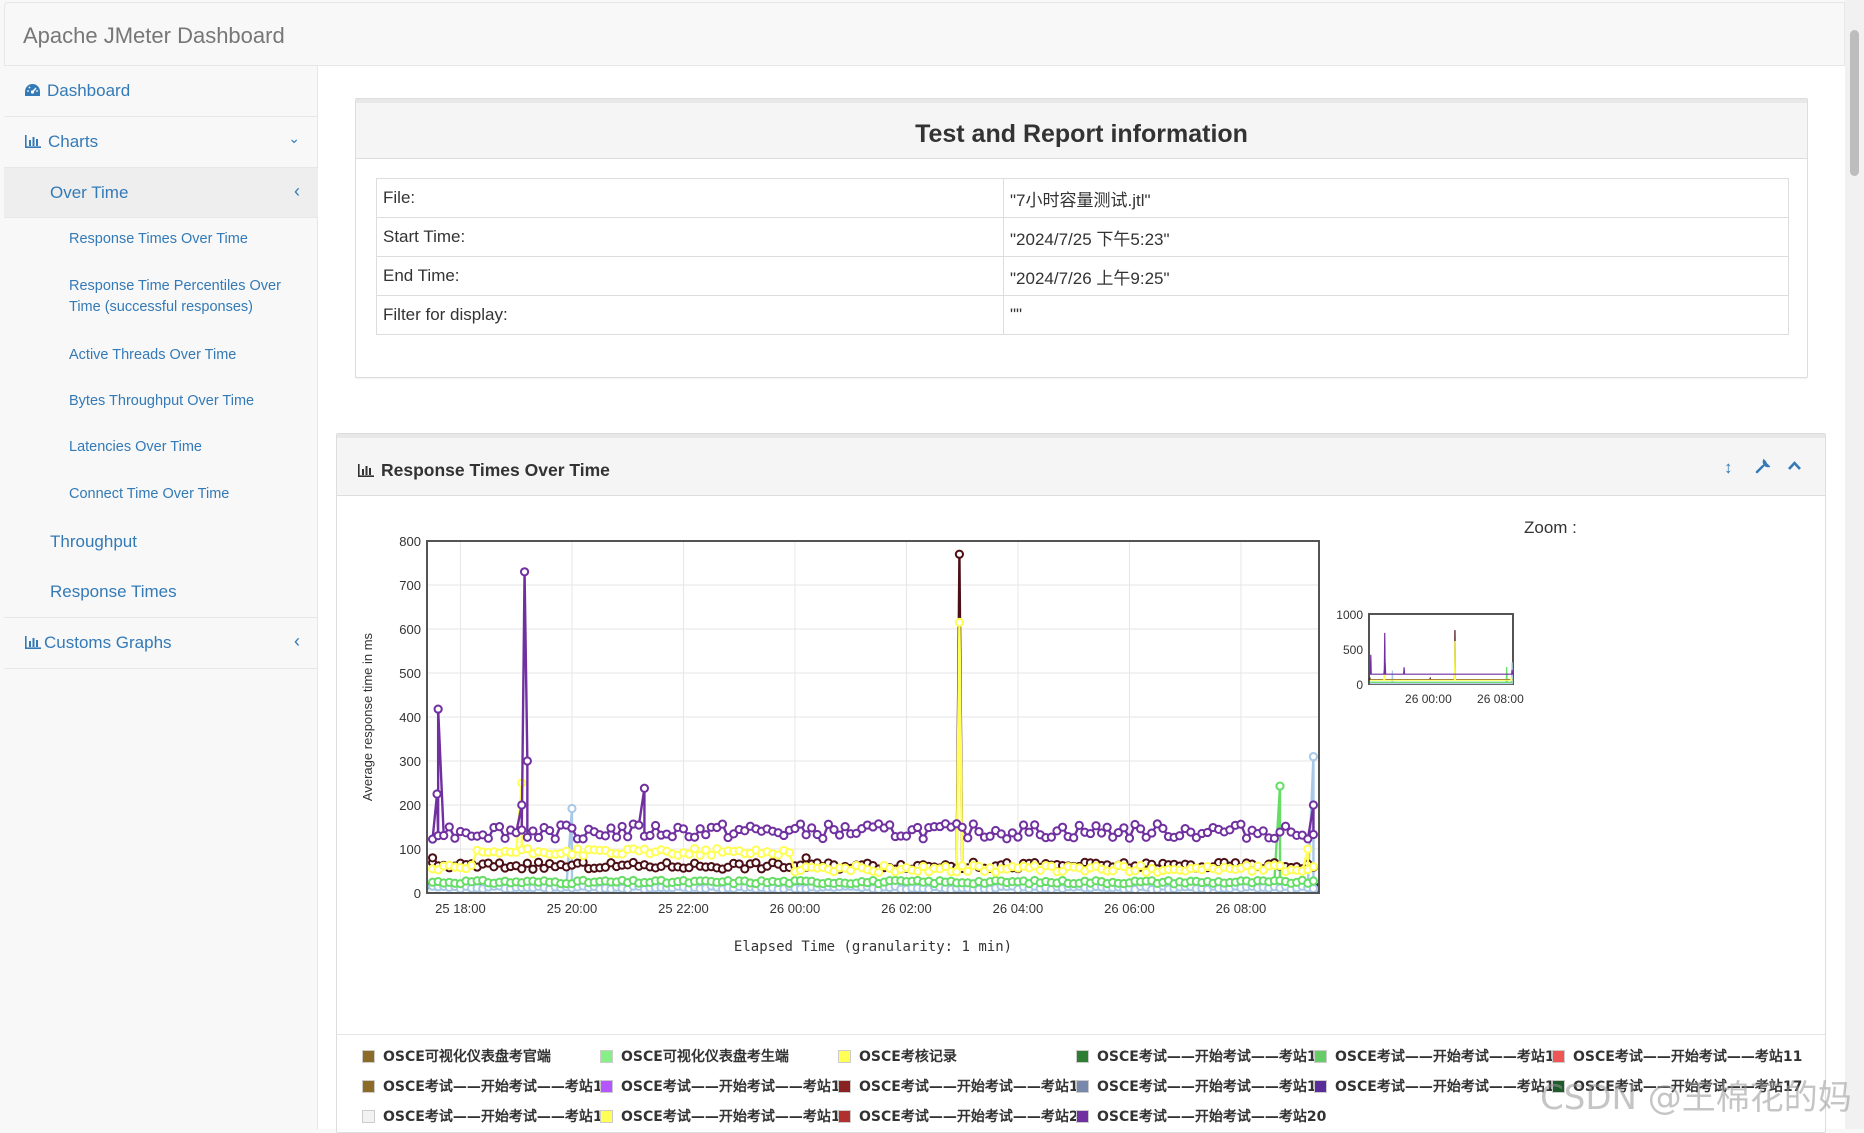 Image resolution: width=1864 pixels, height=1133 pixels. Describe the element at coordinates (1763, 468) in the screenshot. I see `wrench-icon` at that location.